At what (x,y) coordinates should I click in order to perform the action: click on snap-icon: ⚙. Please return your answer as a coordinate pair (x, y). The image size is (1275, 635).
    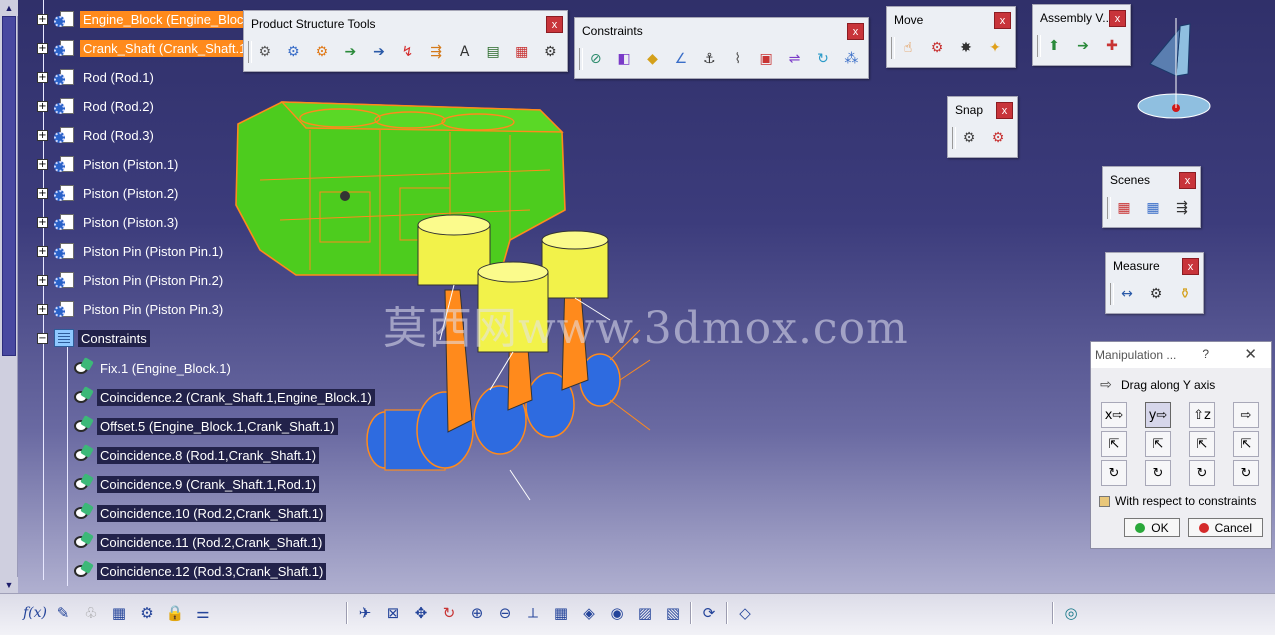
    Looking at the image, I should click on (937, 48).